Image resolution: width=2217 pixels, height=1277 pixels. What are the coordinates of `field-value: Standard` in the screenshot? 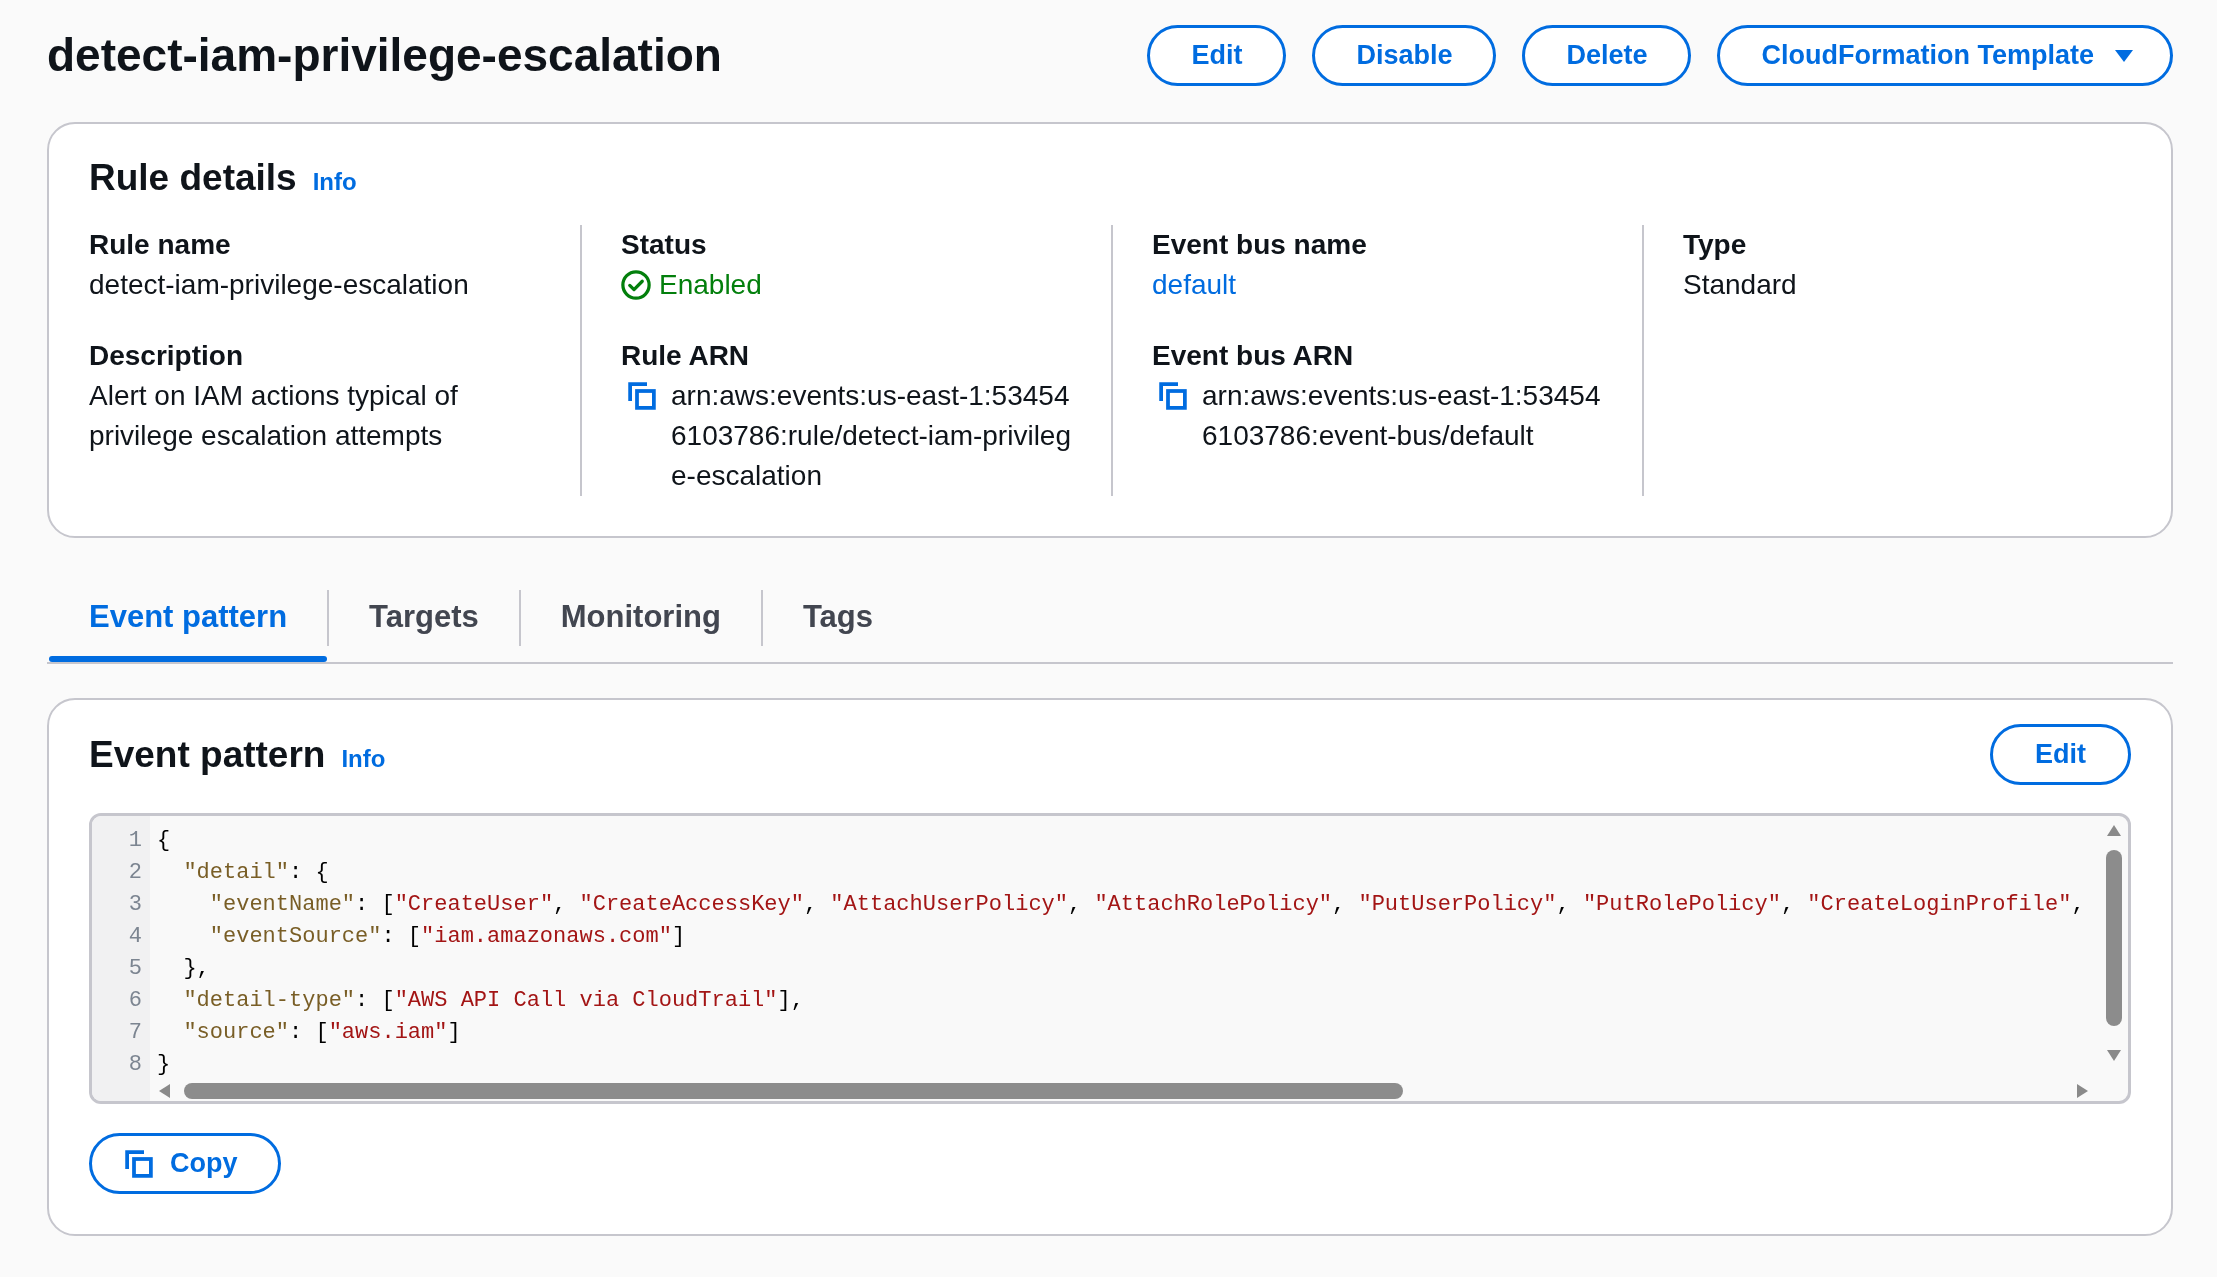 It's located at (1740, 285).